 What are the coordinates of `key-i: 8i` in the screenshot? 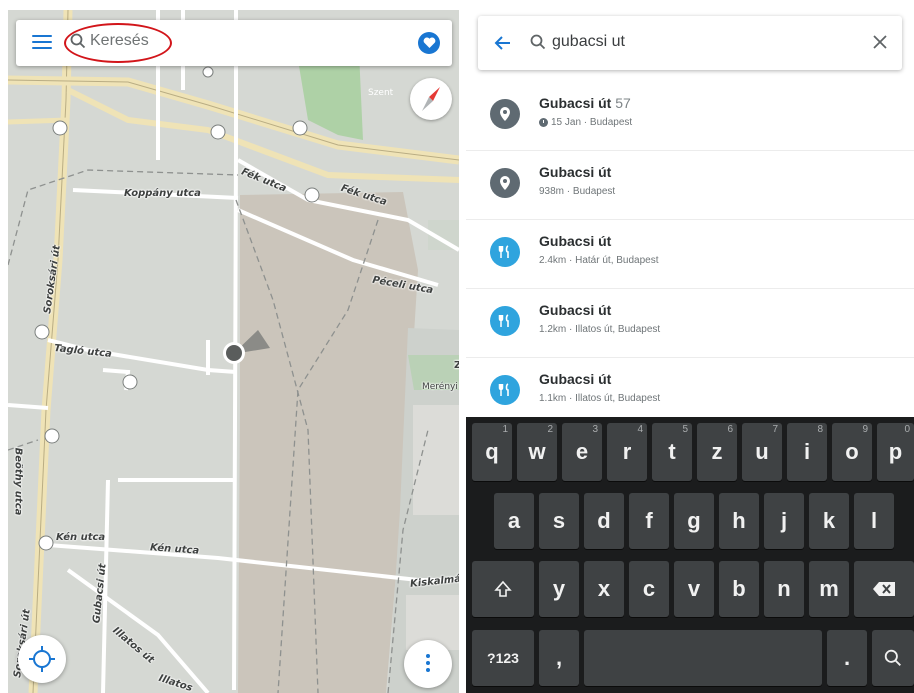 It's located at (807, 452).